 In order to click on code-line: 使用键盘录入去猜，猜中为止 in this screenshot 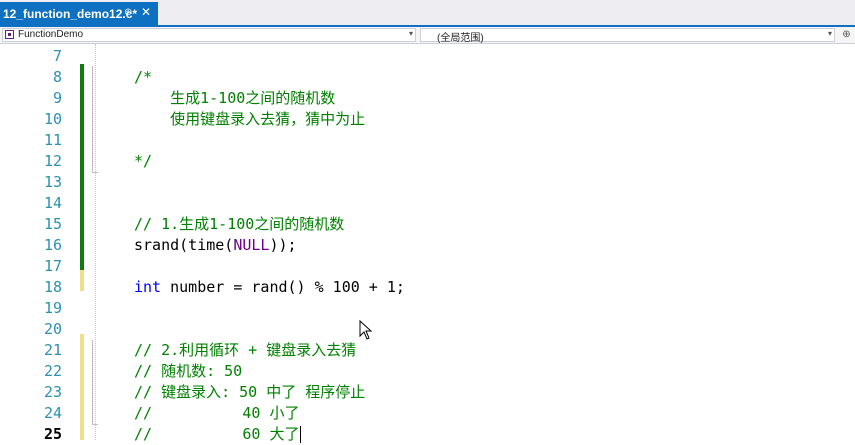, I will do `click(249, 119)`.